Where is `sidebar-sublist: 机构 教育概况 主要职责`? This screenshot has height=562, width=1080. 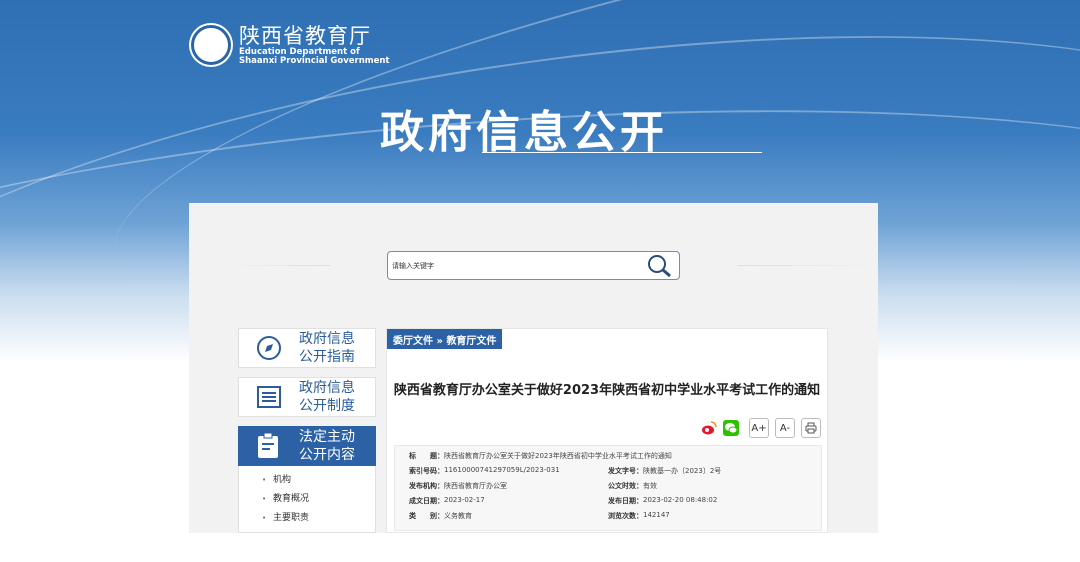
sidebar-sublist: 机构 教育概况 主要职责 is located at coordinates (307, 499).